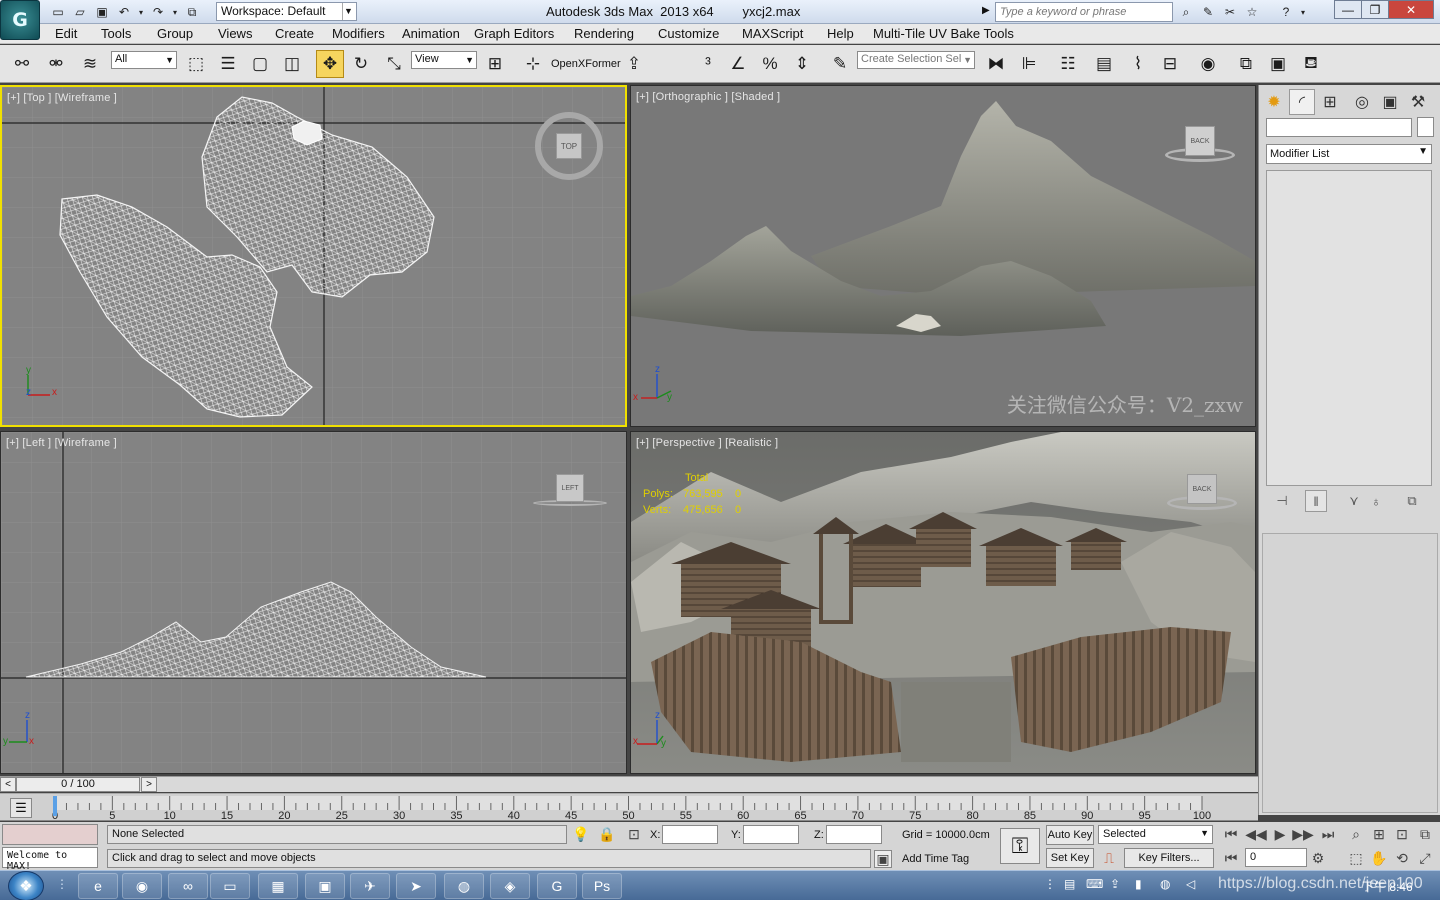  I want to click on file-explorer-icon: ▭, so click(230, 886).